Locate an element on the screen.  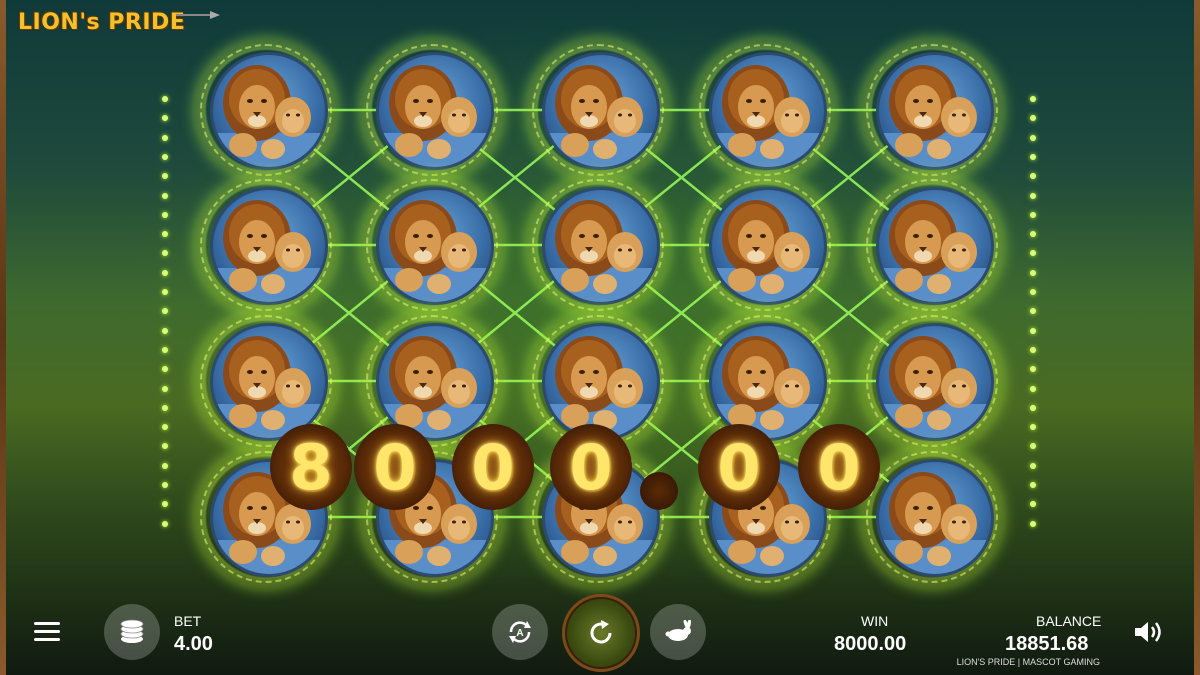
logo-text: LION's PRIDE is located at coordinates (102, 22).